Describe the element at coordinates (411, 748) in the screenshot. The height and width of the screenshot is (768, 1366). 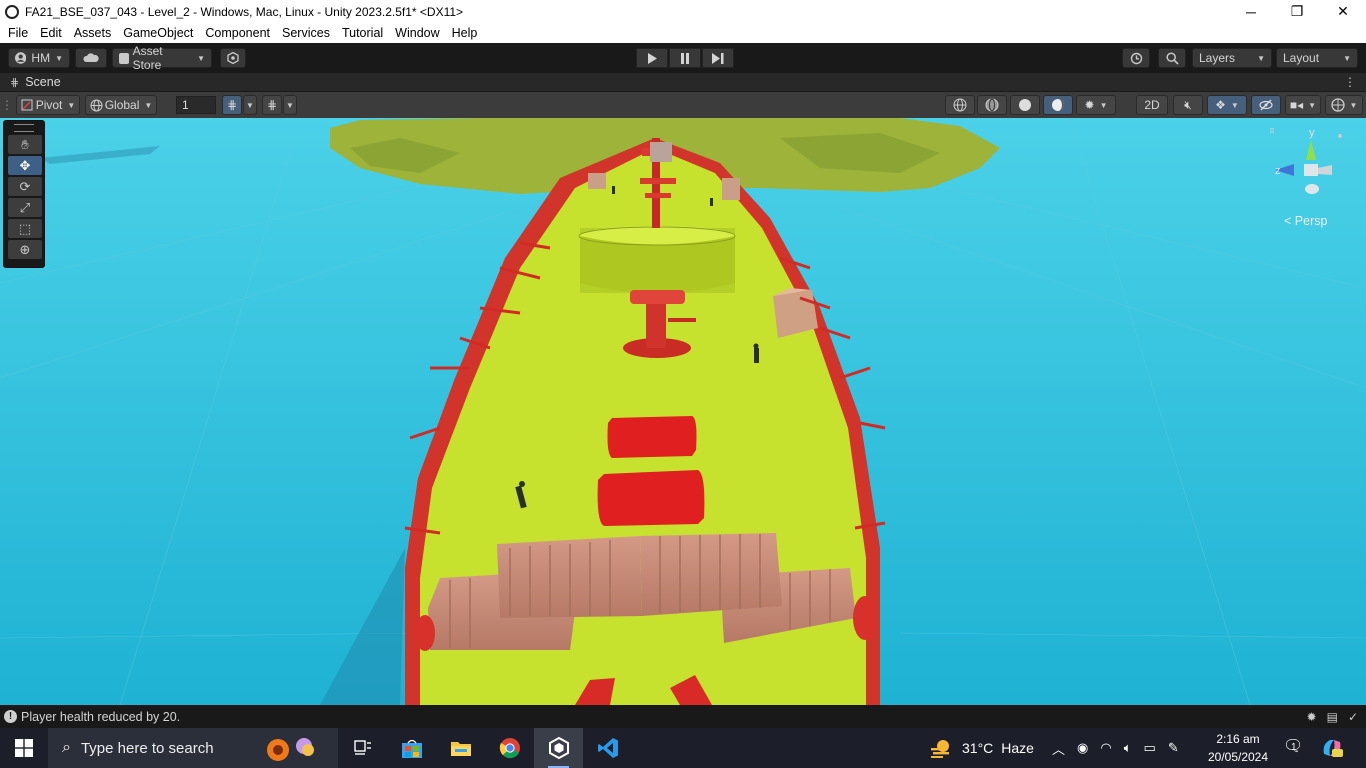
I see `microsoft-store-app` at that location.